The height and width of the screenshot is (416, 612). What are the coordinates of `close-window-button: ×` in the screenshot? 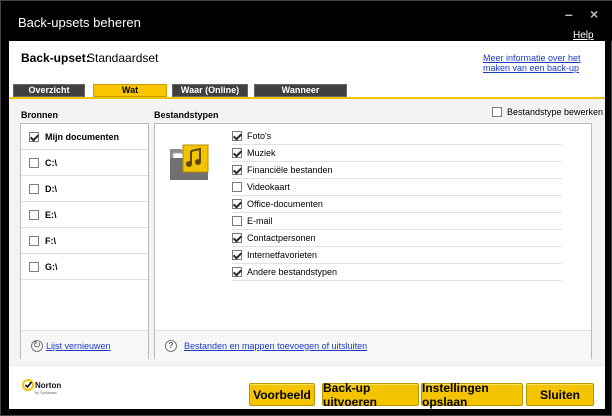 It's located at (594, 14).